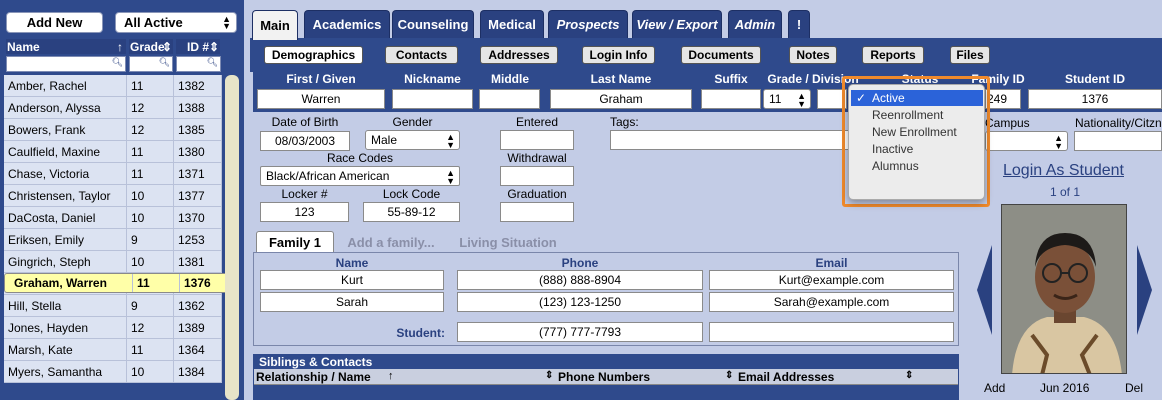 The width and height of the screenshot is (1162, 400). I want to click on student-phone-field: (777) 777-7793, so click(580, 332).